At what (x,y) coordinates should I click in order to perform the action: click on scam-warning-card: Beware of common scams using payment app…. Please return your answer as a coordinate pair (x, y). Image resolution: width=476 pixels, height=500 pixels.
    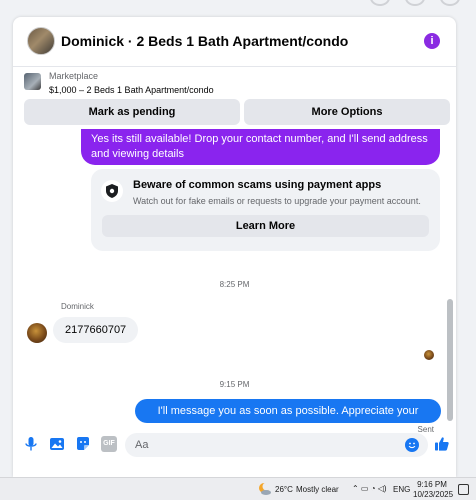
    Looking at the image, I should click on (265, 210).